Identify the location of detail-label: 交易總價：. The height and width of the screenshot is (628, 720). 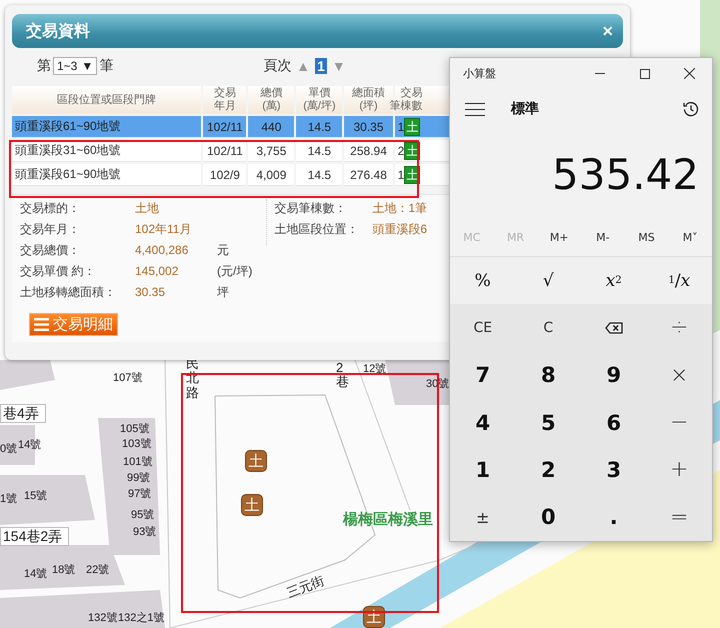
(50, 250).